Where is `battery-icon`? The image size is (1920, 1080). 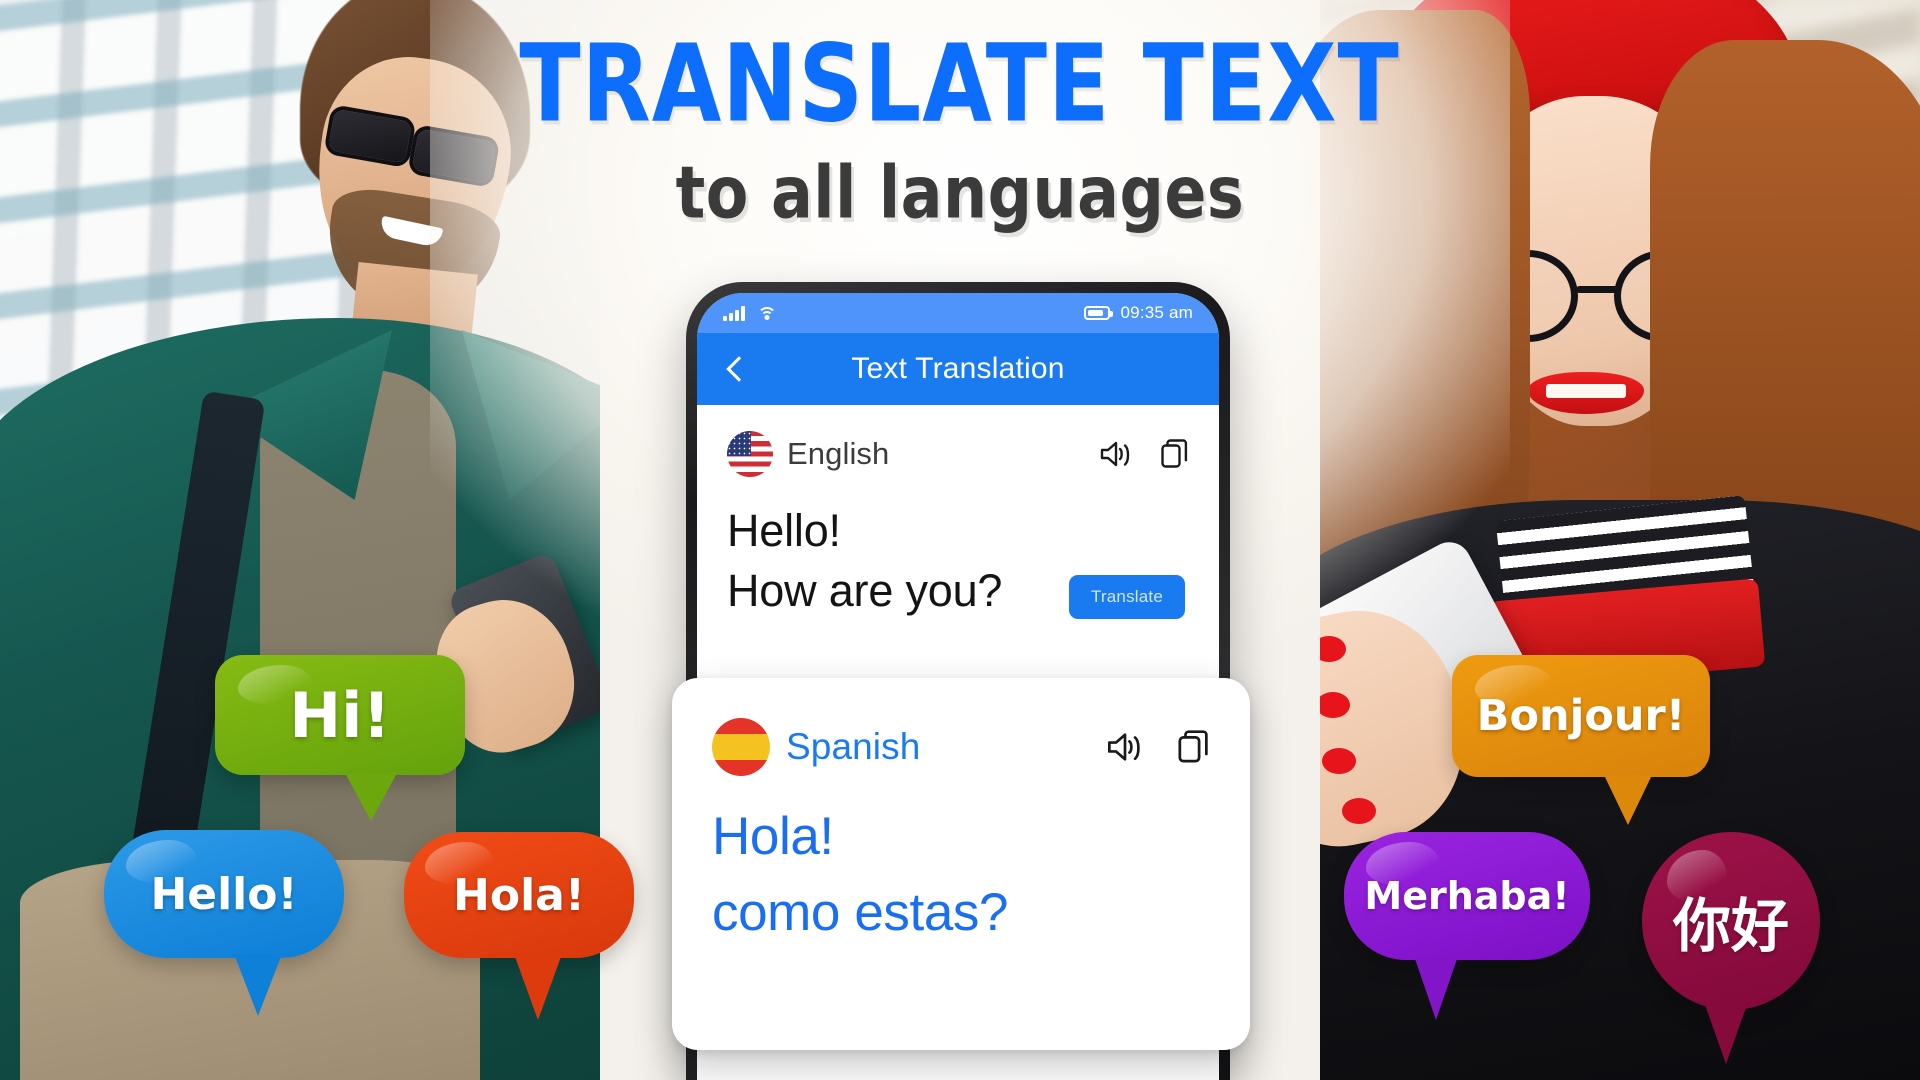
battery-icon is located at coordinates (1098, 313).